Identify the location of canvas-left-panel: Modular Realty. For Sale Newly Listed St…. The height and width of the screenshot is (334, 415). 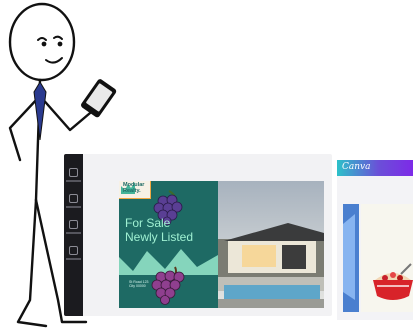
(168, 244).